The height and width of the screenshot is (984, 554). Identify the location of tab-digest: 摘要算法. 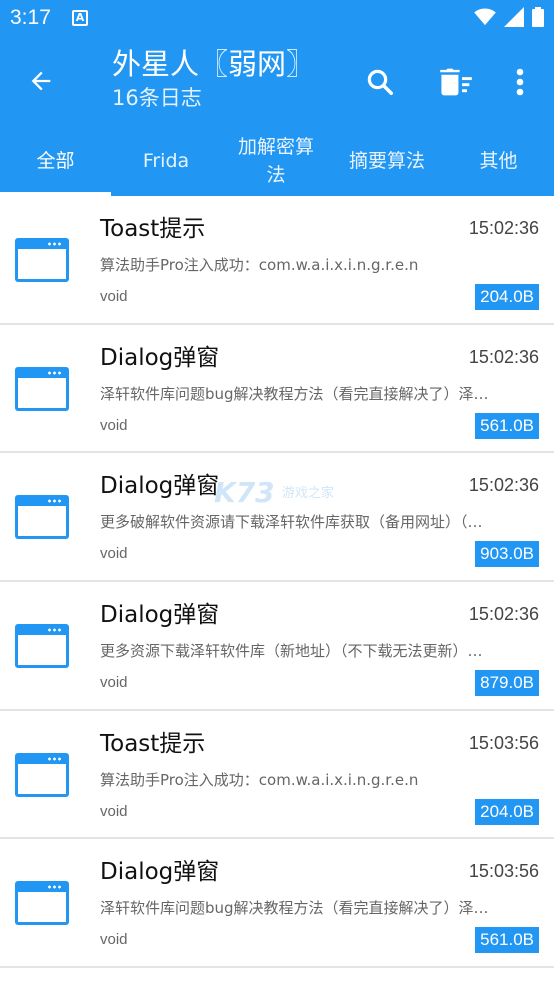
(387, 161).